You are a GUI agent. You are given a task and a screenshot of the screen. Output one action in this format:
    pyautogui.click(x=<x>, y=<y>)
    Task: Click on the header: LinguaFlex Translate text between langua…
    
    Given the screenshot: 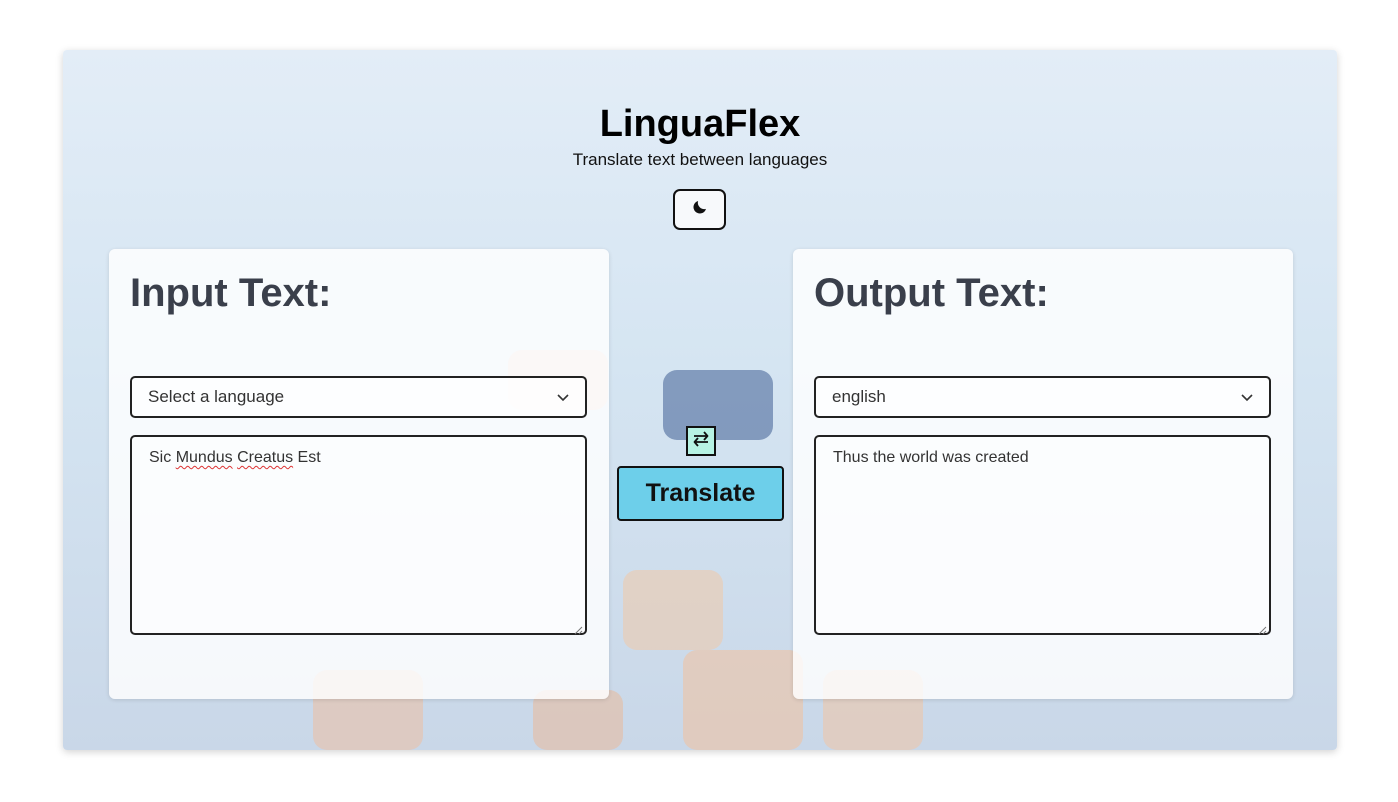 What is the action you would take?
    pyautogui.click(x=700, y=136)
    